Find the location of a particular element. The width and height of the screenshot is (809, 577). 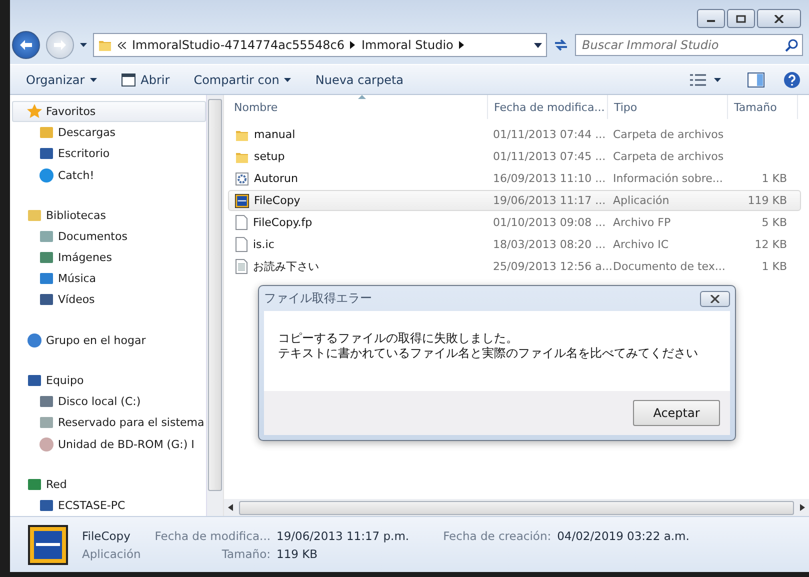

horizontal-scrollbar is located at coordinates (516, 507).